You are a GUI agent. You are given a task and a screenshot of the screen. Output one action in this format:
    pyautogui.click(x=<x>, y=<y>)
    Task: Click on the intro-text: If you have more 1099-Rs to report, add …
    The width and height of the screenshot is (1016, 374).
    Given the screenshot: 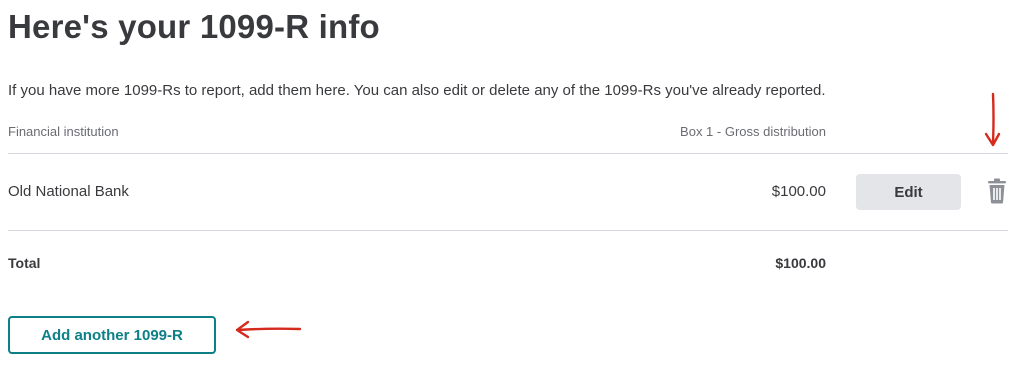 What is the action you would take?
    pyautogui.click(x=417, y=90)
    